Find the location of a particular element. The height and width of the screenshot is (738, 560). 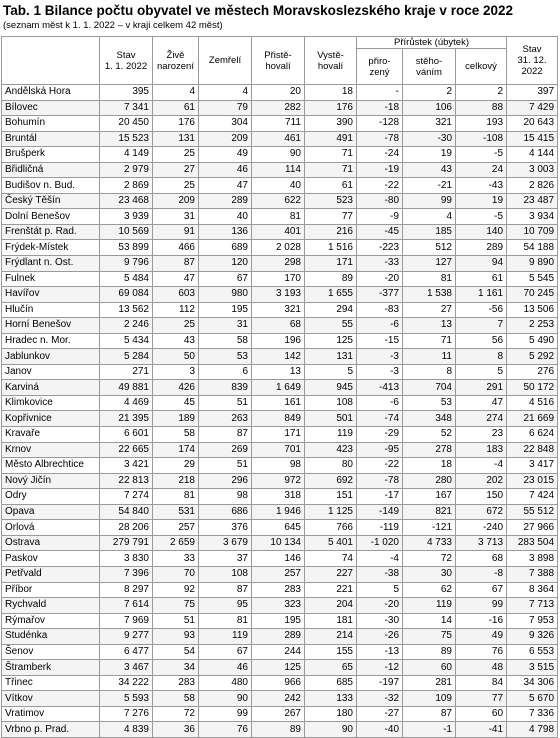

cell-stav-end: 4 144 is located at coordinates (532, 154).